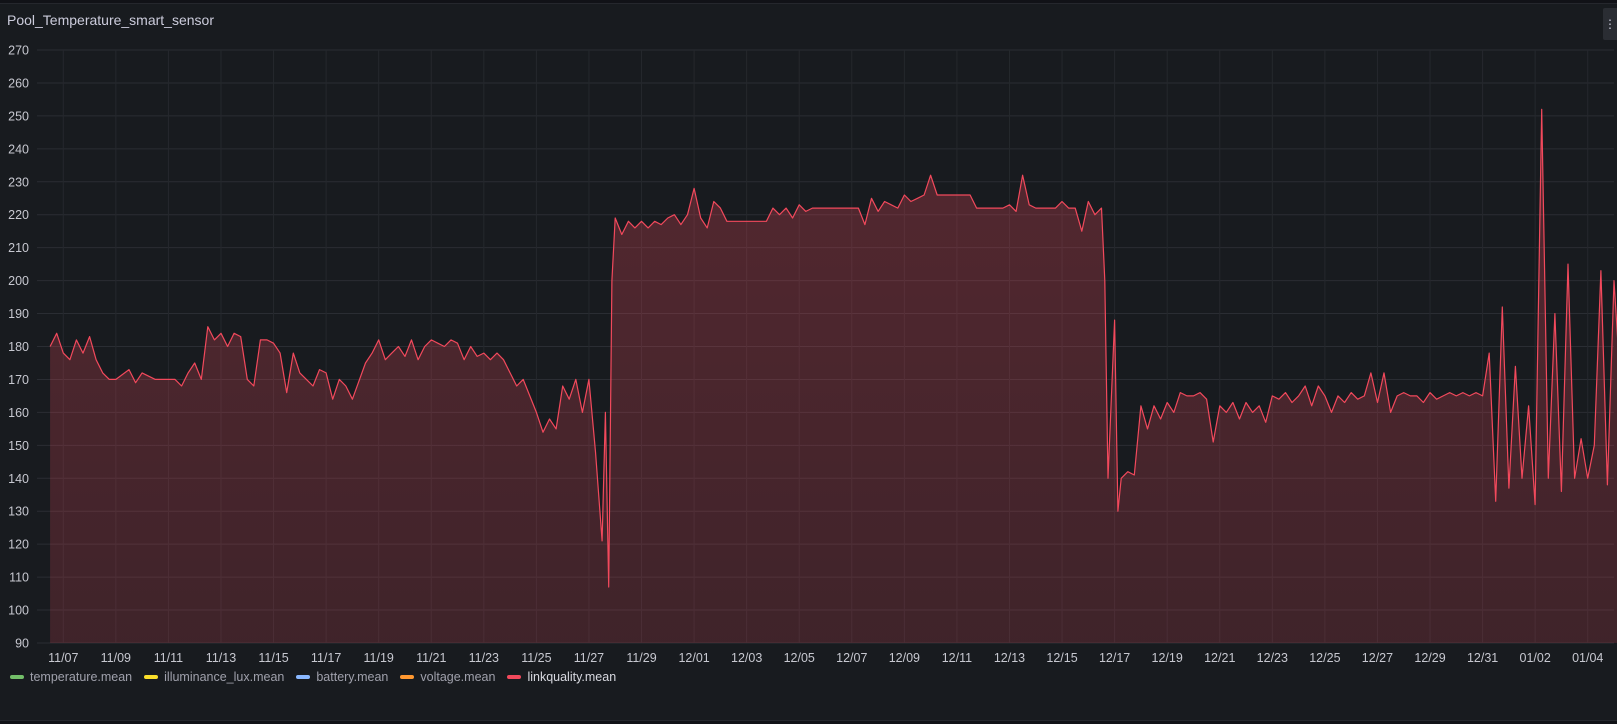 The image size is (1617, 724). What do you see at coordinates (18, 116) in the screenshot?
I see `y-tick-label: 250` at bounding box center [18, 116].